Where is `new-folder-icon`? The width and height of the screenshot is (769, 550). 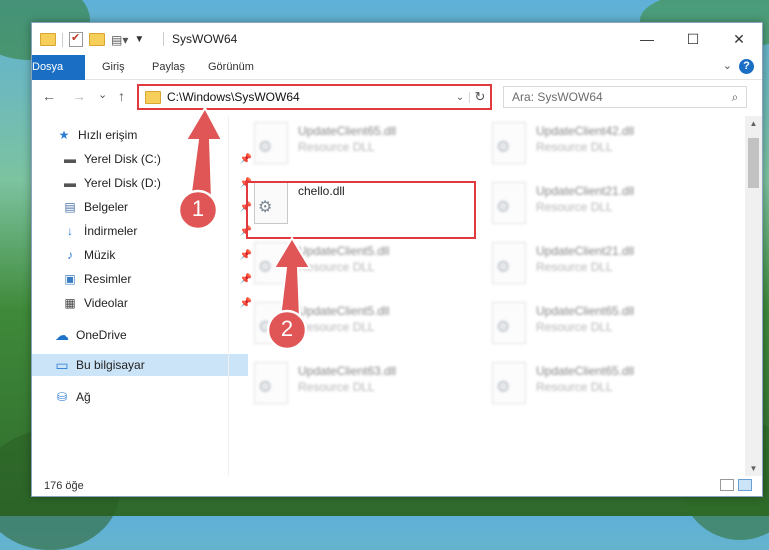
new-folder-icon is located at coordinates (97, 39).